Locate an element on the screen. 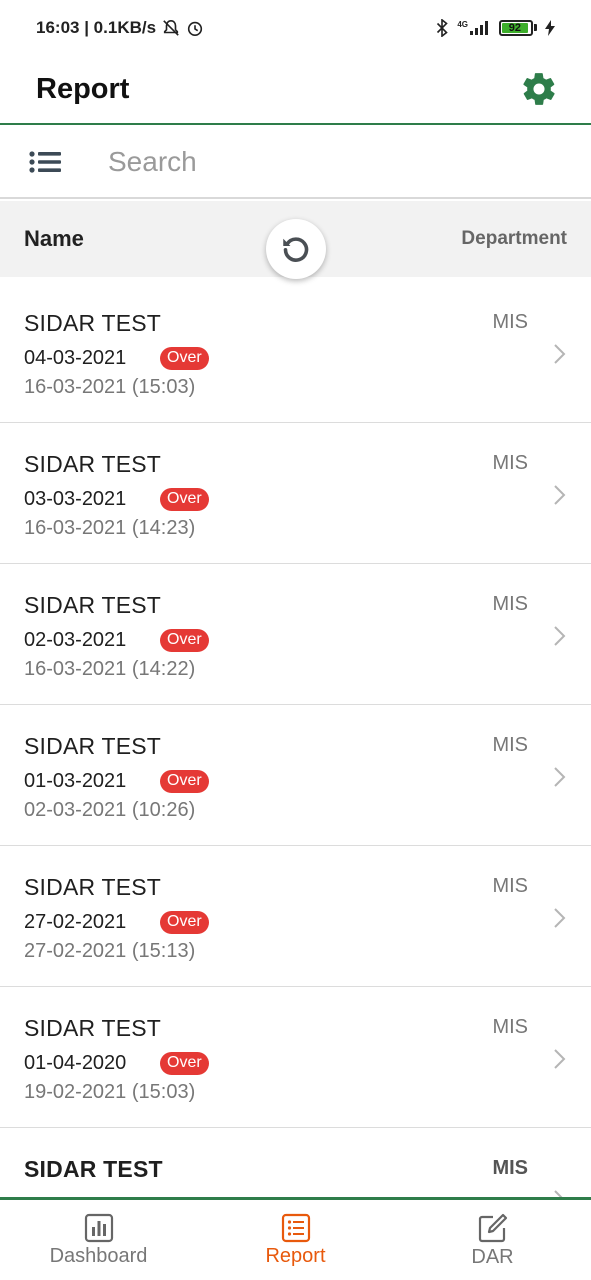 The image size is (591, 1280). battery-icon: 92 is located at coordinates (518, 27).